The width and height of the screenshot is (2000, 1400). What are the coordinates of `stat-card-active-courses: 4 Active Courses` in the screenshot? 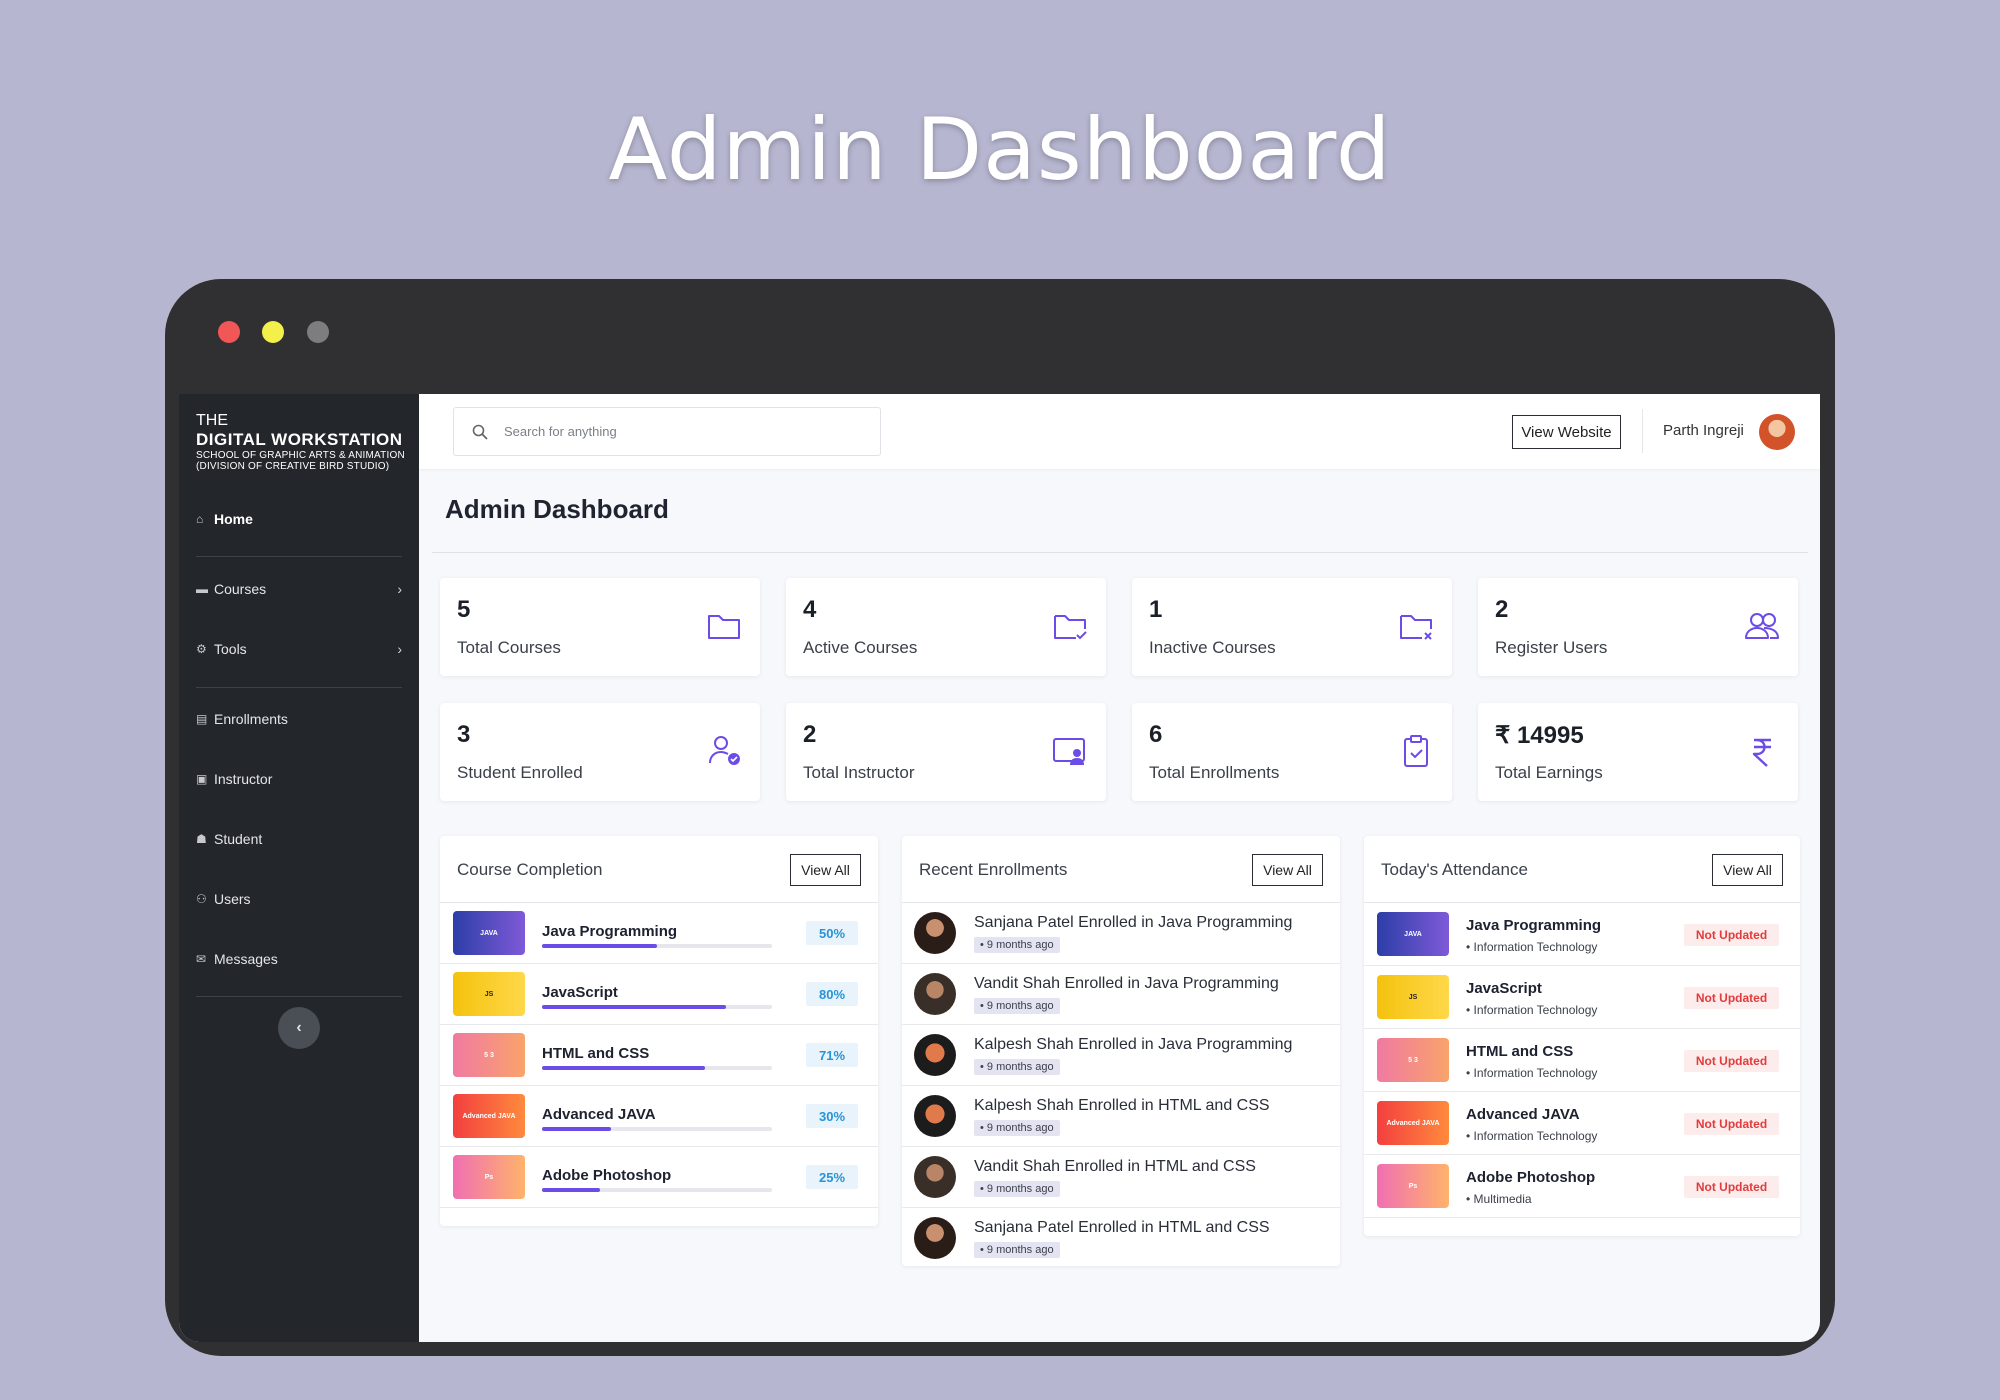 It's located at (946, 627).